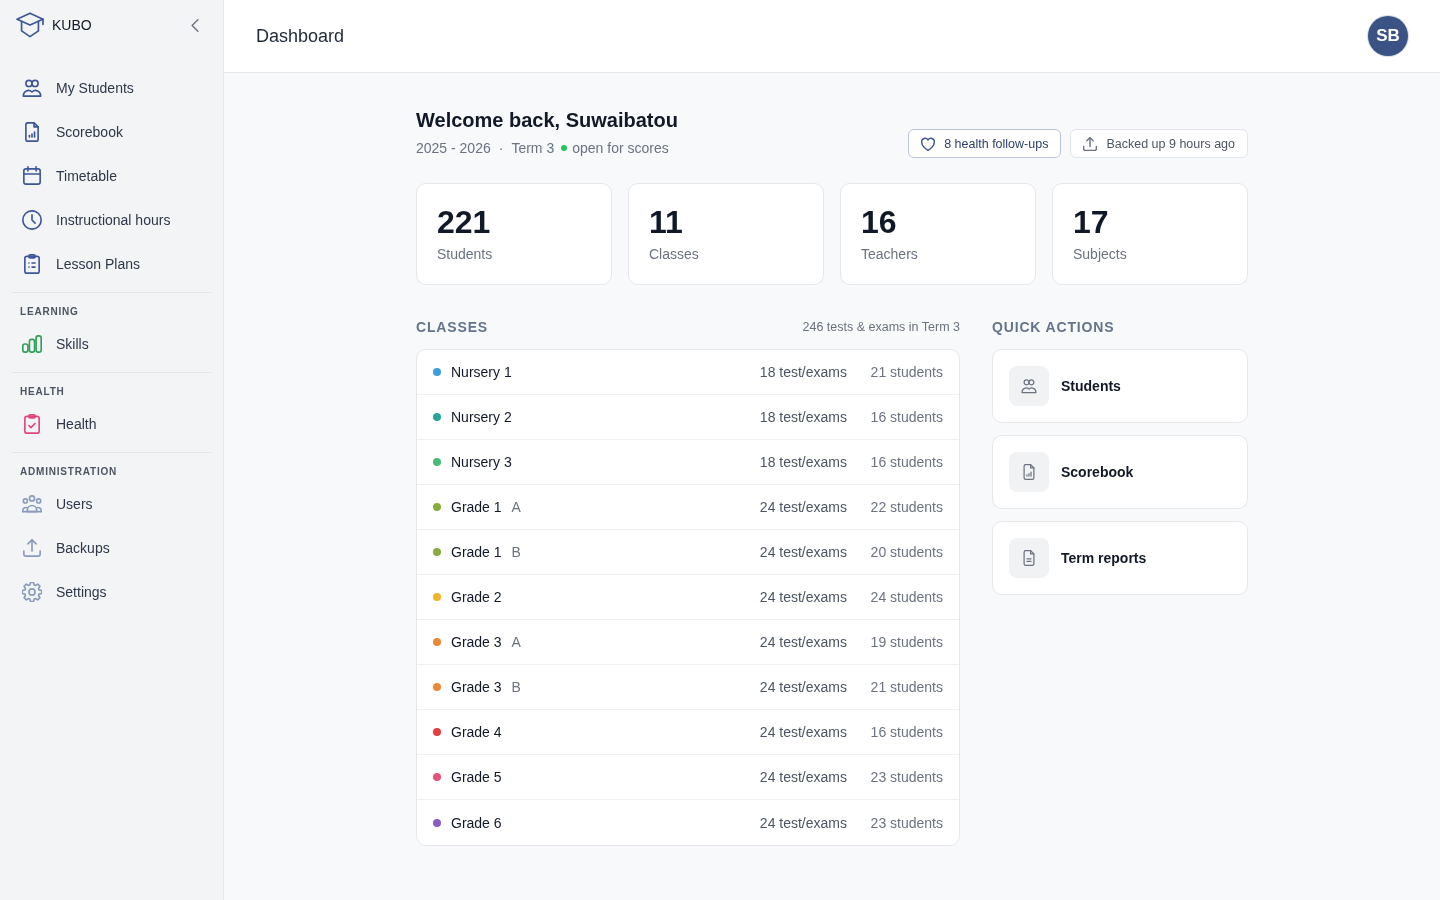 The height and width of the screenshot is (900, 1440). Describe the element at coordinates (533, 148) in the screenshot. I see `term-label: Term 3` at that location.